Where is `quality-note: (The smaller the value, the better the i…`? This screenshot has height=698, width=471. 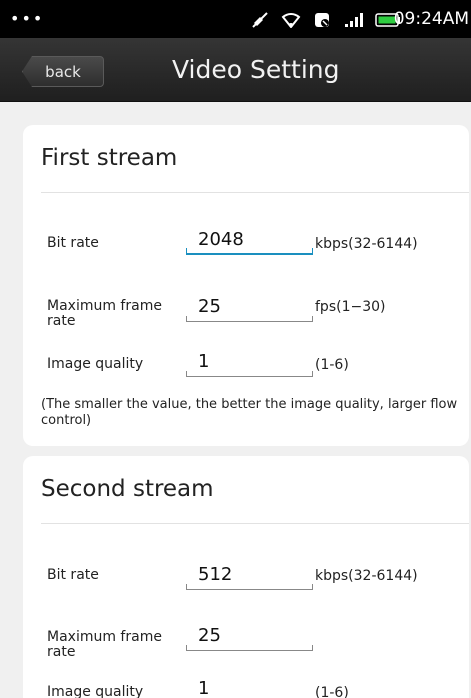
quality-note: (The smaller the value, the better the i… is located at coordinates (249, 412).